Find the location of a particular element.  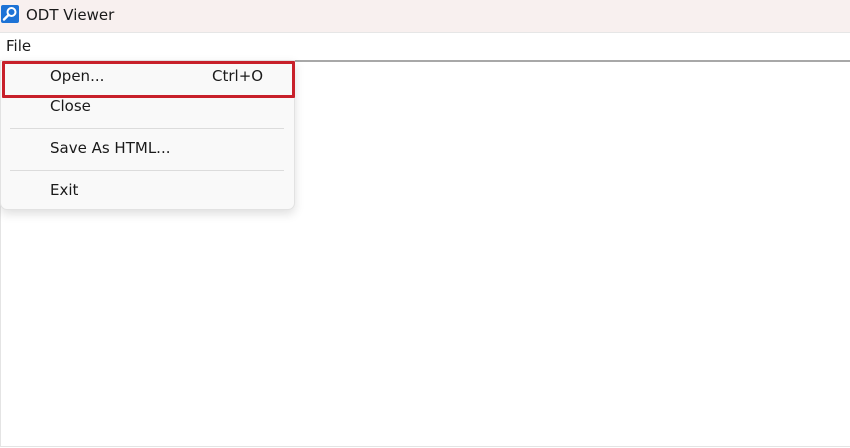

title-bar: ODT Viewer is located at coordinates (425, 16).